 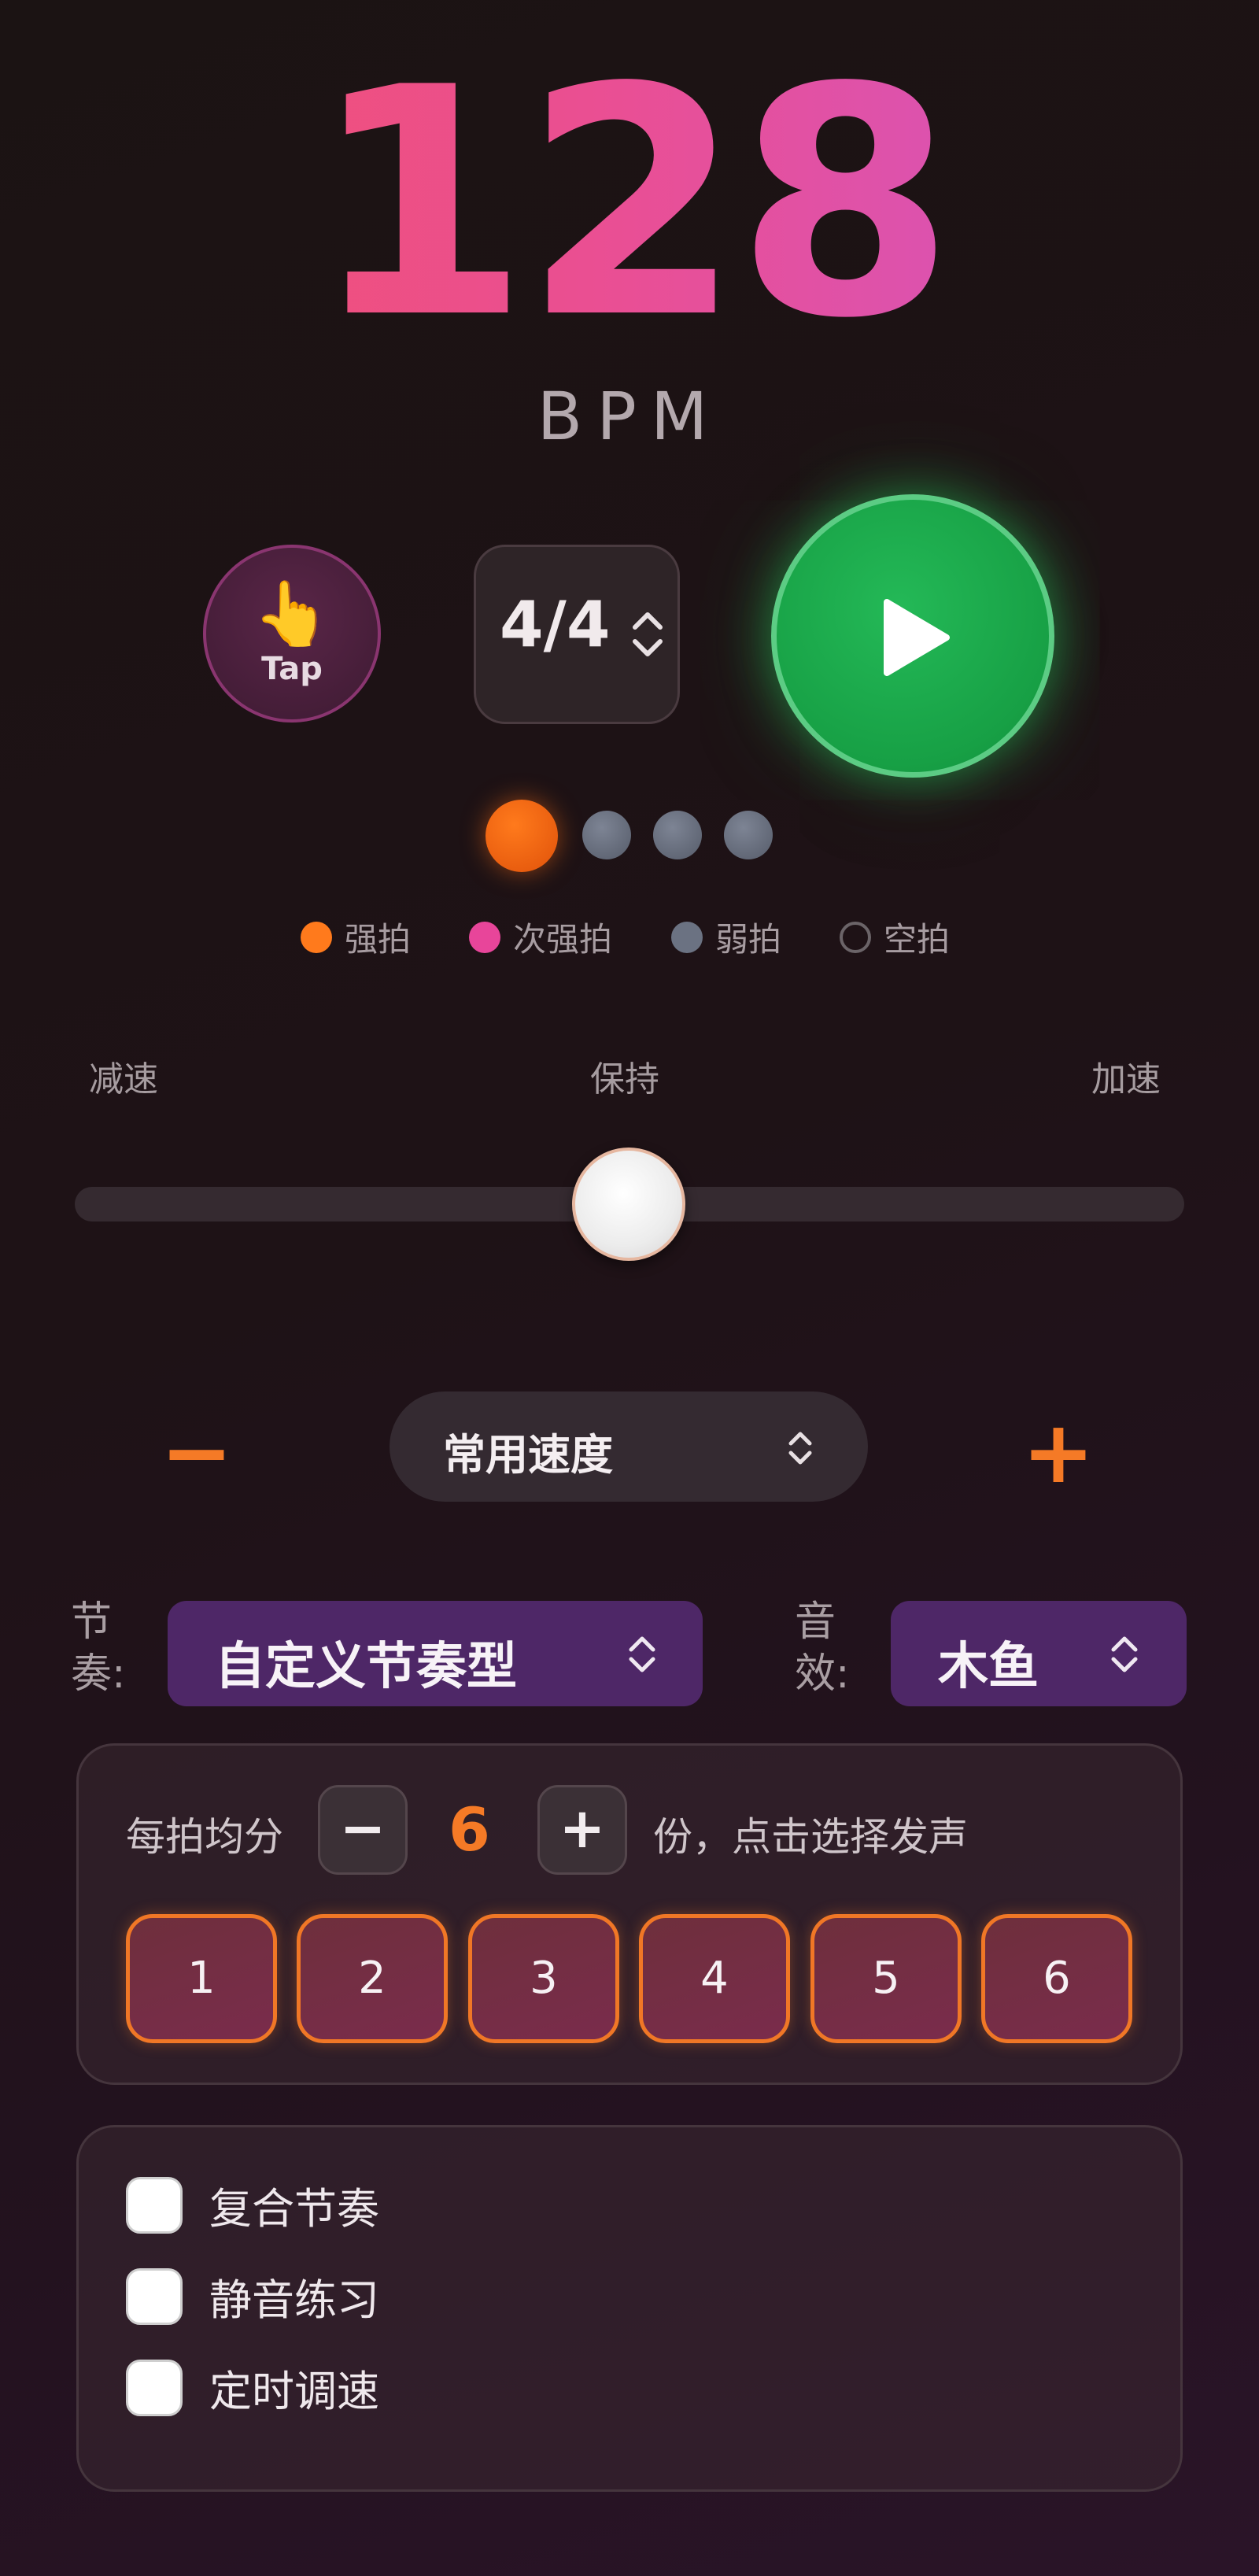 What do you see at coordinates (372, 1978) in the screenshot?
I see `subdivision-pad-2: 2` at bounding box center [372, 1978].